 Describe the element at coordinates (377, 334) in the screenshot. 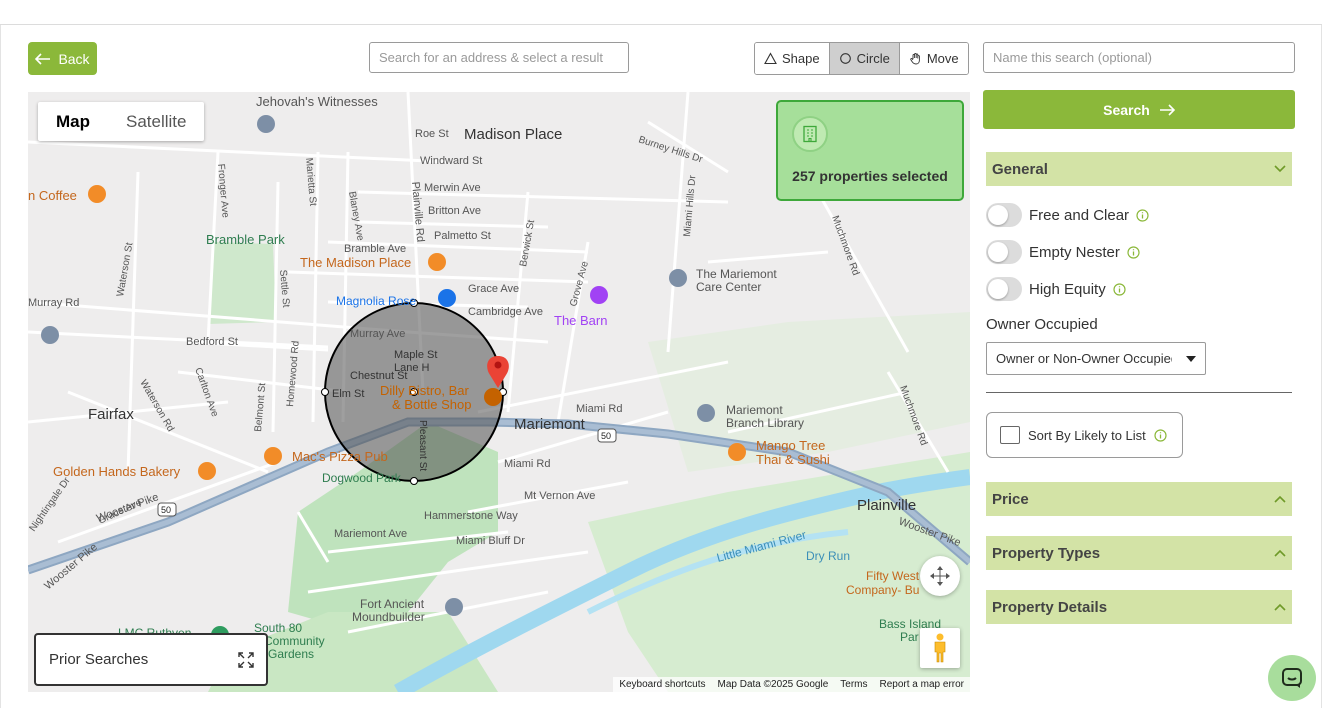

I see `map-label: Murray Ave` at that location.